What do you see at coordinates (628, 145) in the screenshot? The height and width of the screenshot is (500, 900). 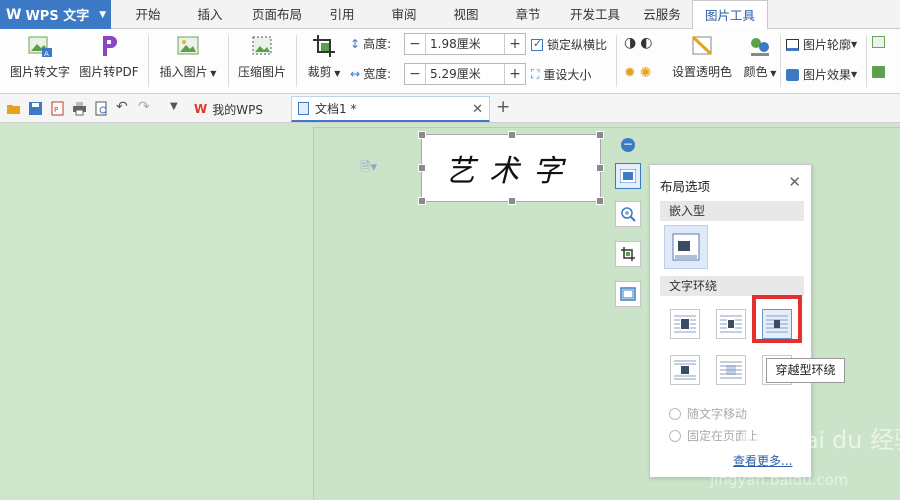 I see `collapse-icon: −` at bounding box center [628, 145].